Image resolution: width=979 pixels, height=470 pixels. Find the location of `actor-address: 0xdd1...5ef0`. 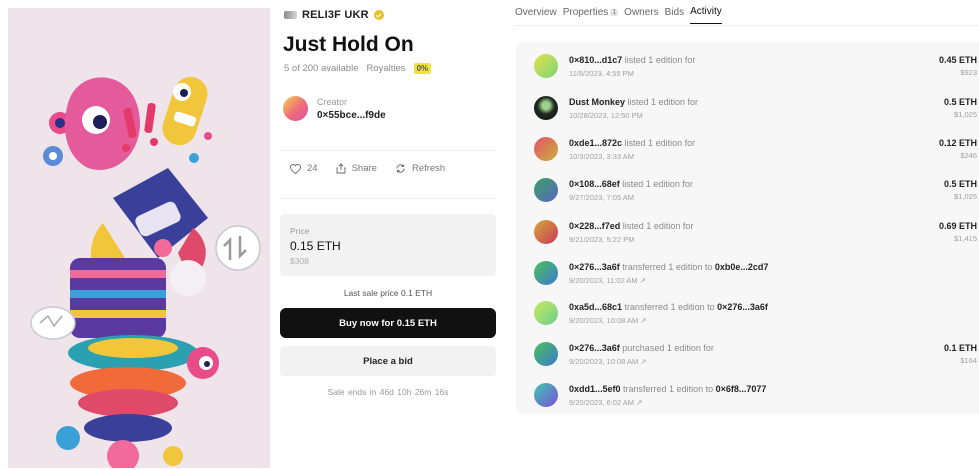

actor-address: 0xdd1...5ef0 is located at coordinates (595, 389).